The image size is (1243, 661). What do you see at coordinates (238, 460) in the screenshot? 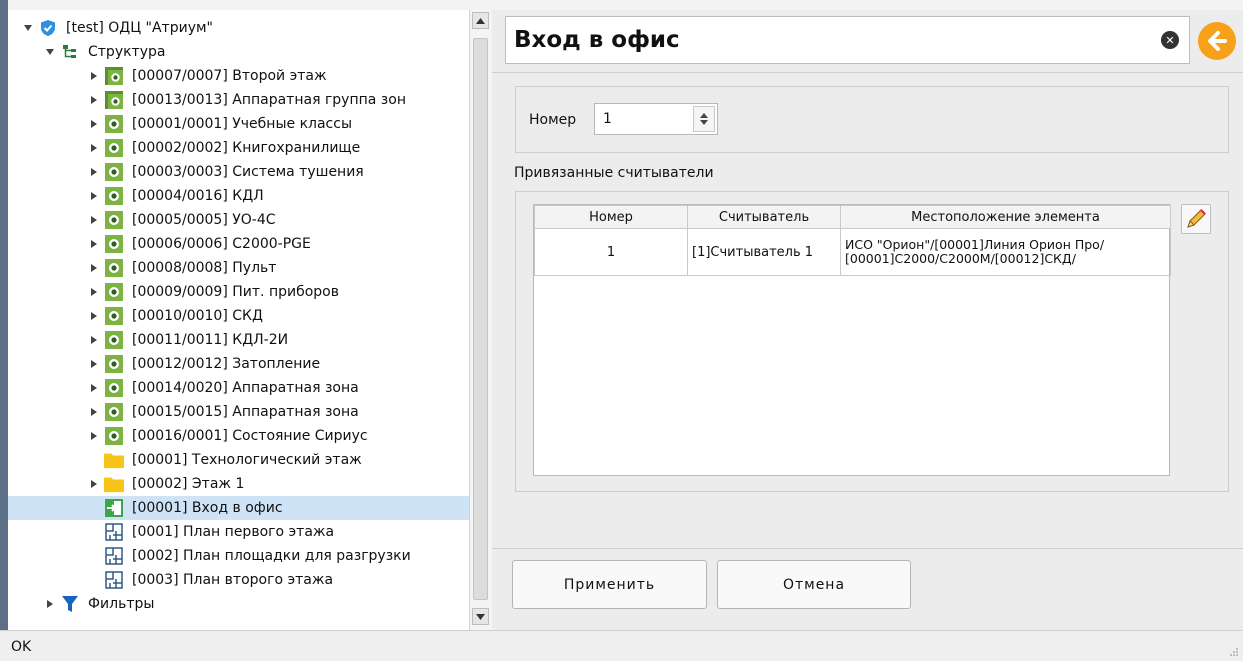
I see `tree-item: [00001] Технологический этаж` at bounding box center [238, 460].